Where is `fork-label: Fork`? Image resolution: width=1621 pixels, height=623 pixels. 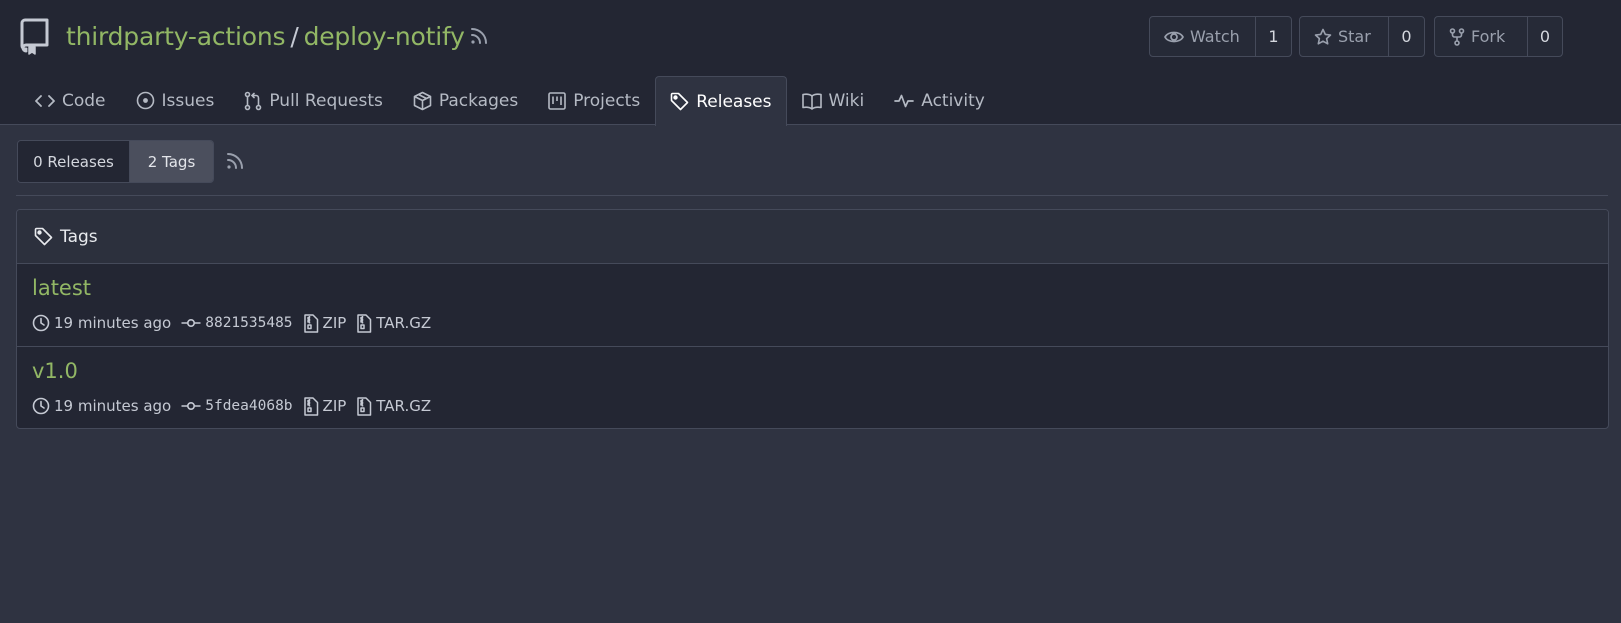 fork-label: Fork is located at coordinates (1488, 36).